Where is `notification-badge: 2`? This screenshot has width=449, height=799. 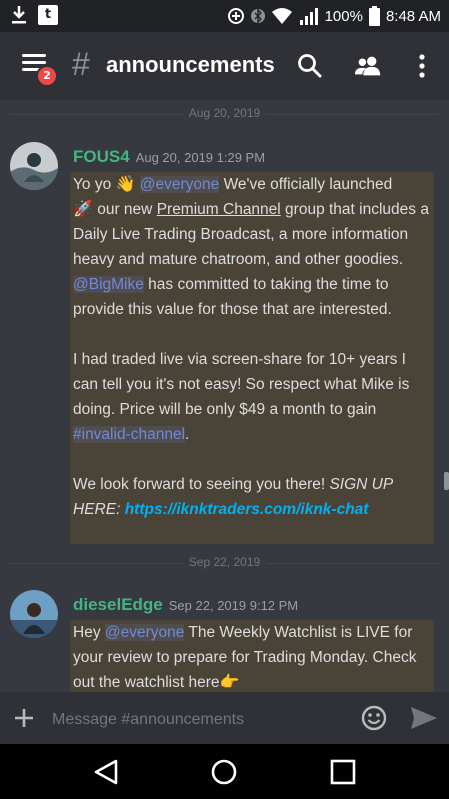 notification-badge: 2 is located at coordinates (47, 76).